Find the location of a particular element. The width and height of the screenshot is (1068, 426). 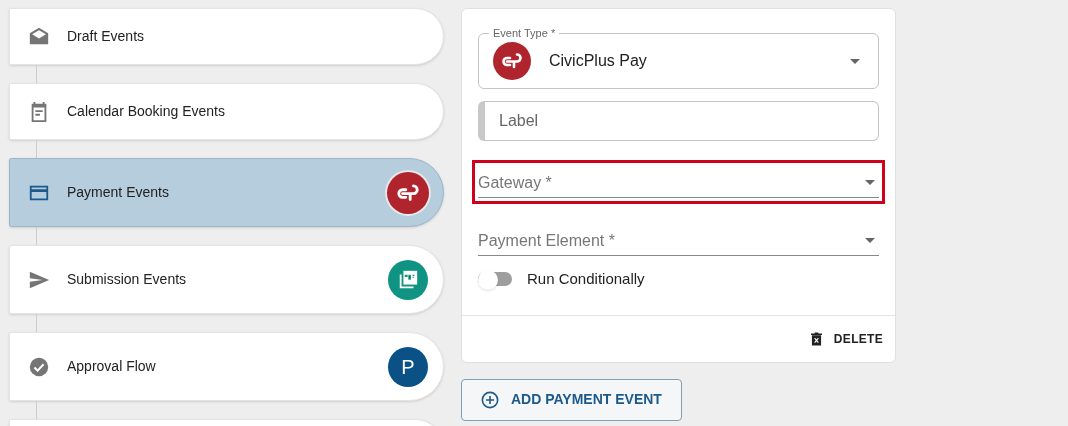

item-label: Submission Events is located at coordinates (127, 279).